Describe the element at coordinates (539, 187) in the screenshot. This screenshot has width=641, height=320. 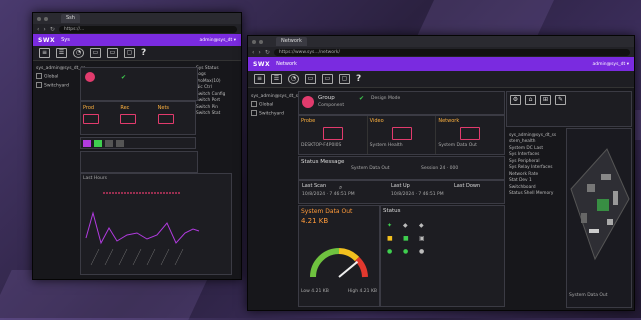
I see `tree-item: Switchboard` at that location.